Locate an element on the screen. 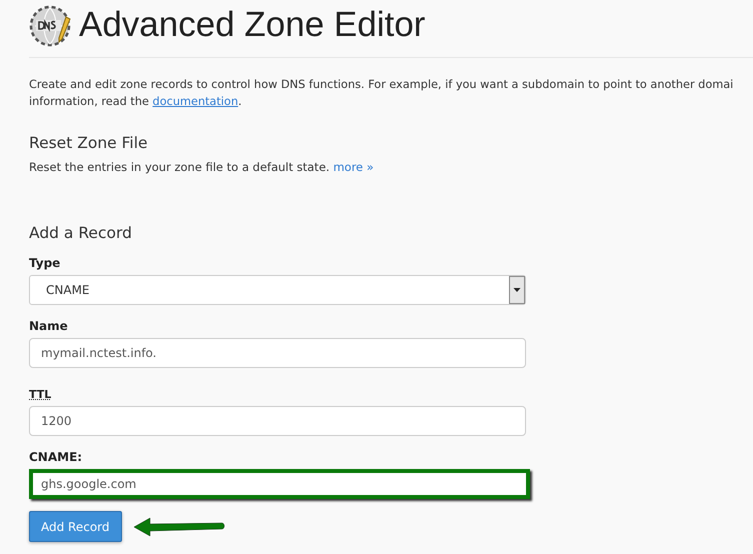 This screenshot has height=554, width=753. more-link: more » is located at coordinates (353, 167).